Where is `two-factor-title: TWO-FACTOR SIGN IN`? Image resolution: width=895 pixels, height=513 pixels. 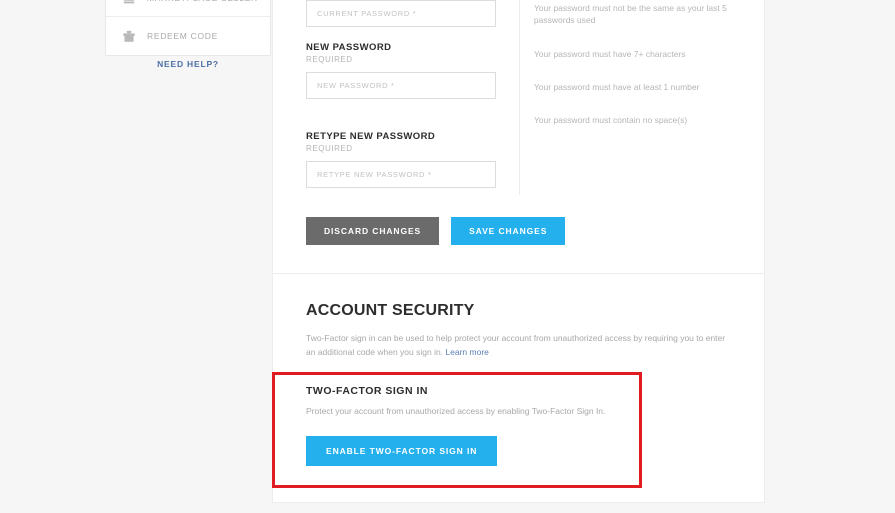
two-factor-title: TWO-FACTOR SIGN IN is located at coordinates (367, 391).